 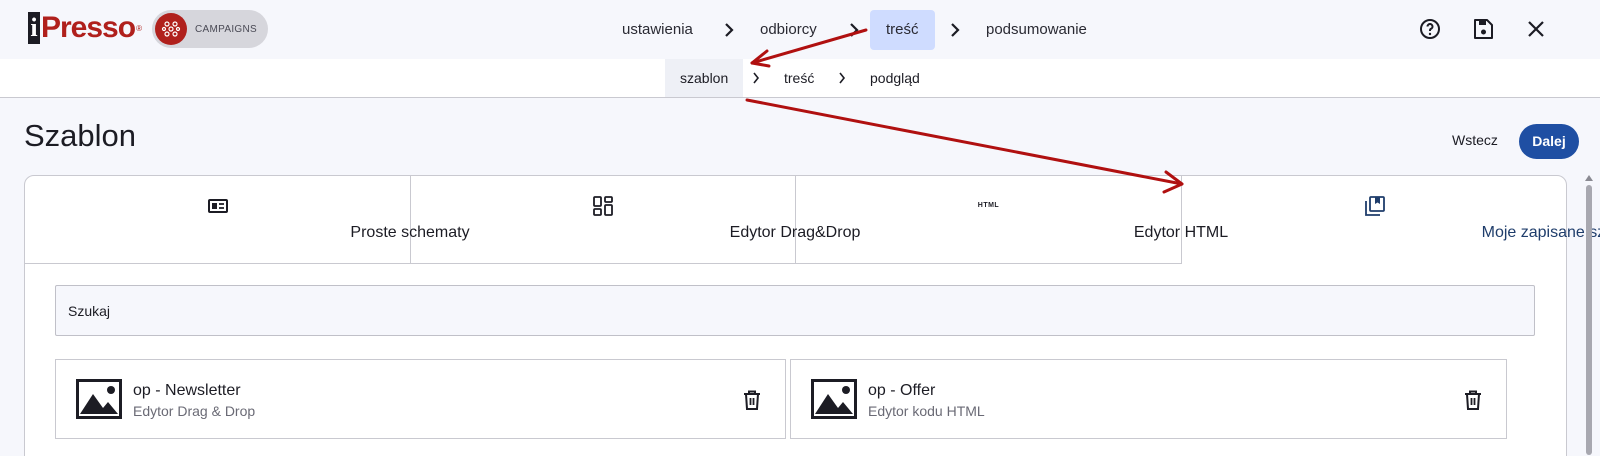 I want to click on page-title: Szablon, so click(x=80, y=135).